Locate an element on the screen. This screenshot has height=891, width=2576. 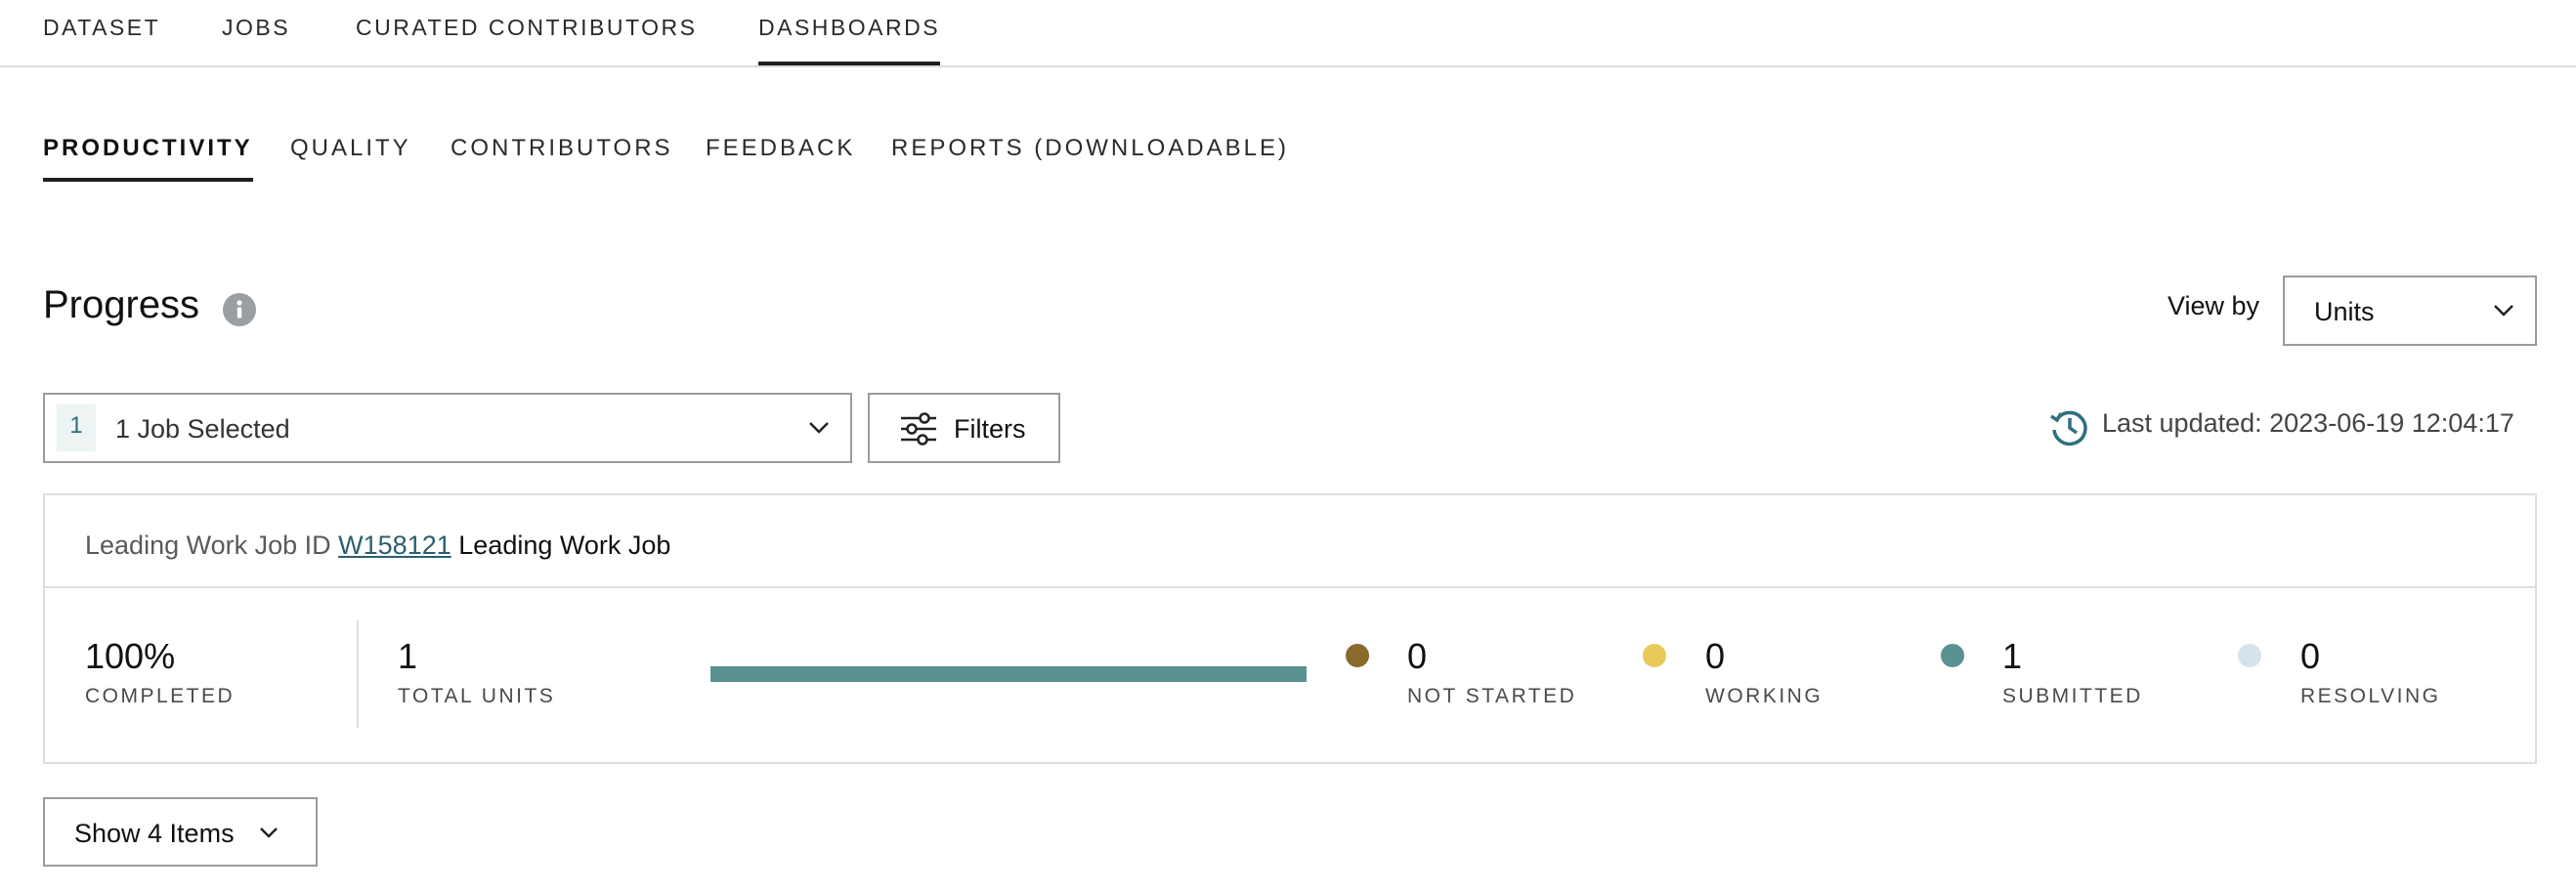
not-started-label: NOT STARTED is located at coordinates (1492, 696).